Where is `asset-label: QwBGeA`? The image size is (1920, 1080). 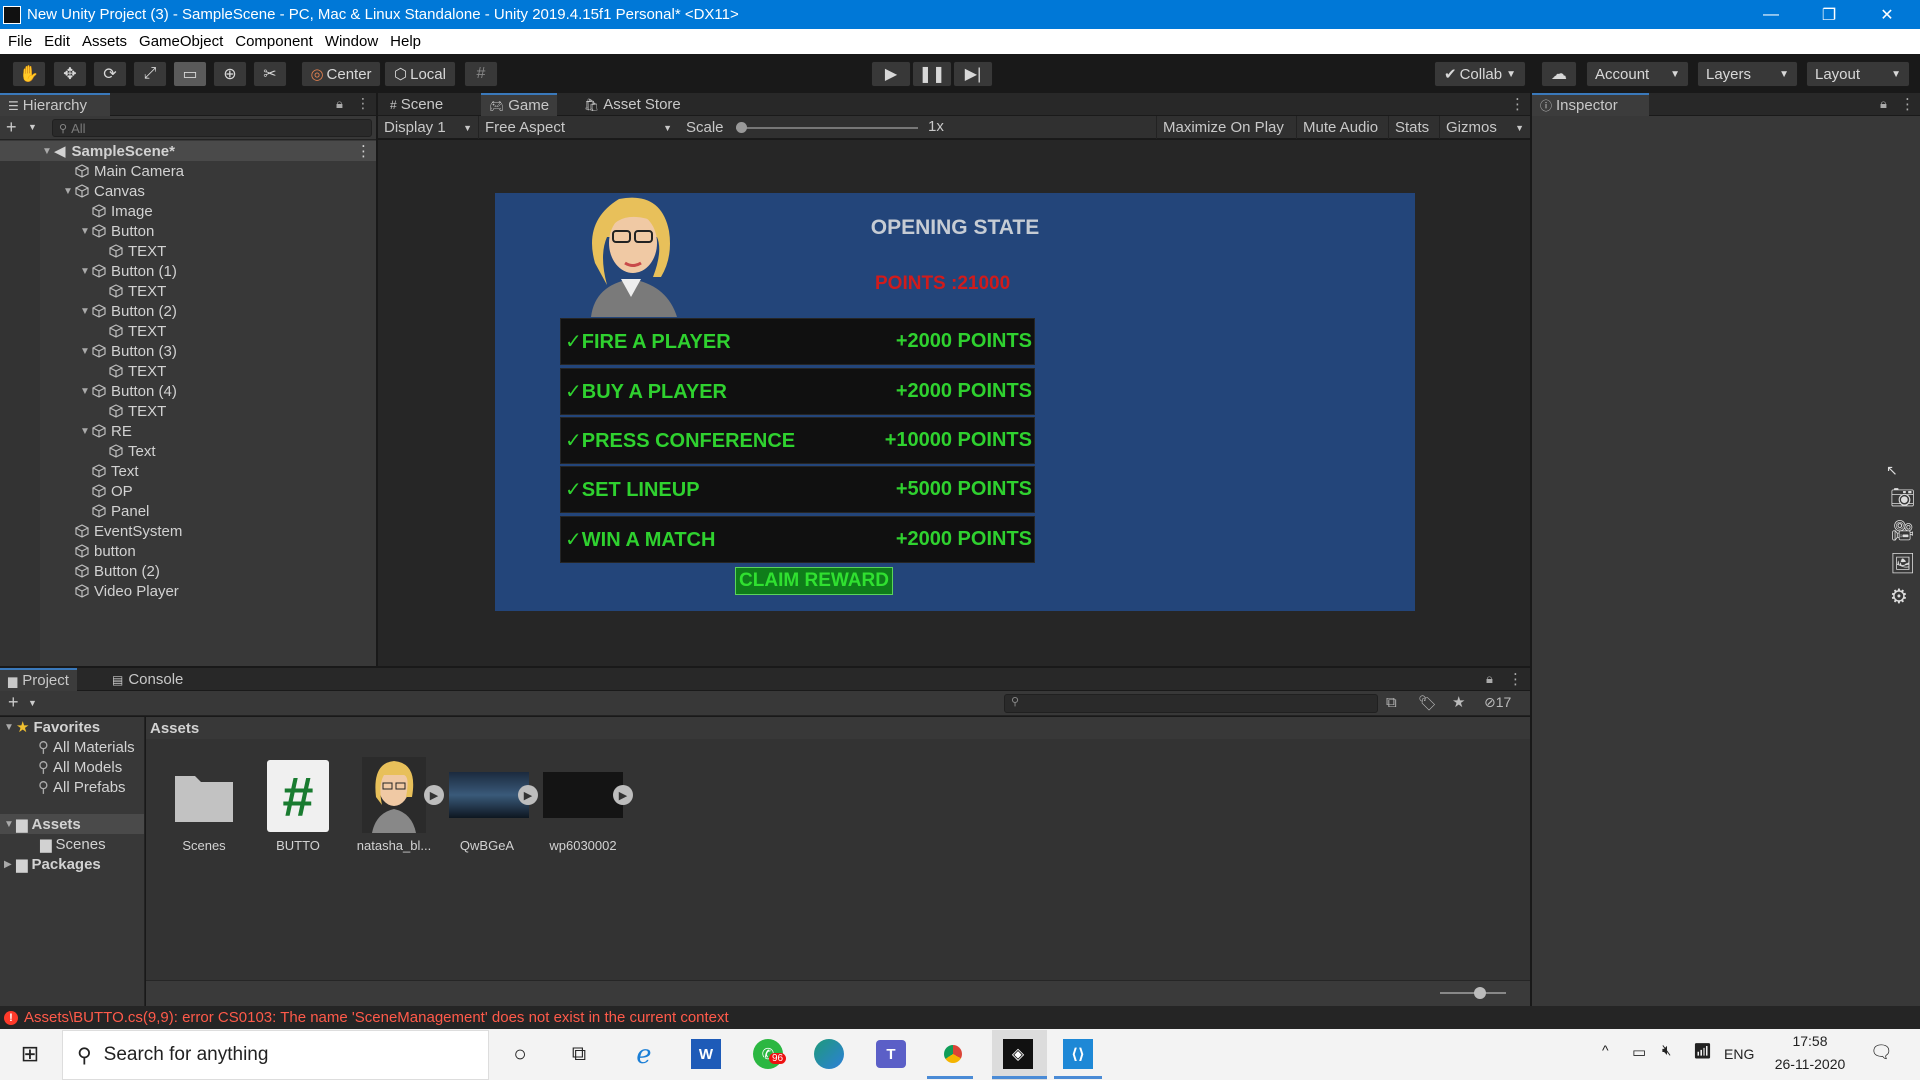 asset-label: QwBGeA is located at coordinates (487, 845).